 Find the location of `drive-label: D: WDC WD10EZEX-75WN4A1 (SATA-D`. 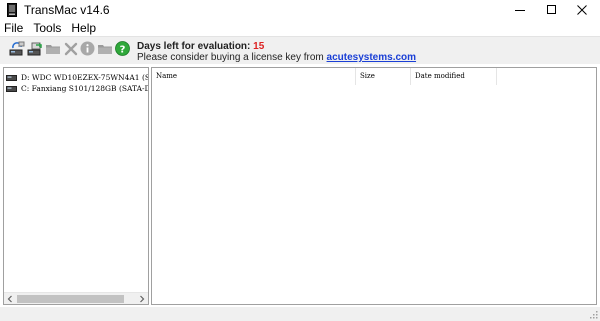

drive-label: D: WDC WD10EZEX-75WN4A1 (SATA-D is located at coordinates (84, 77).